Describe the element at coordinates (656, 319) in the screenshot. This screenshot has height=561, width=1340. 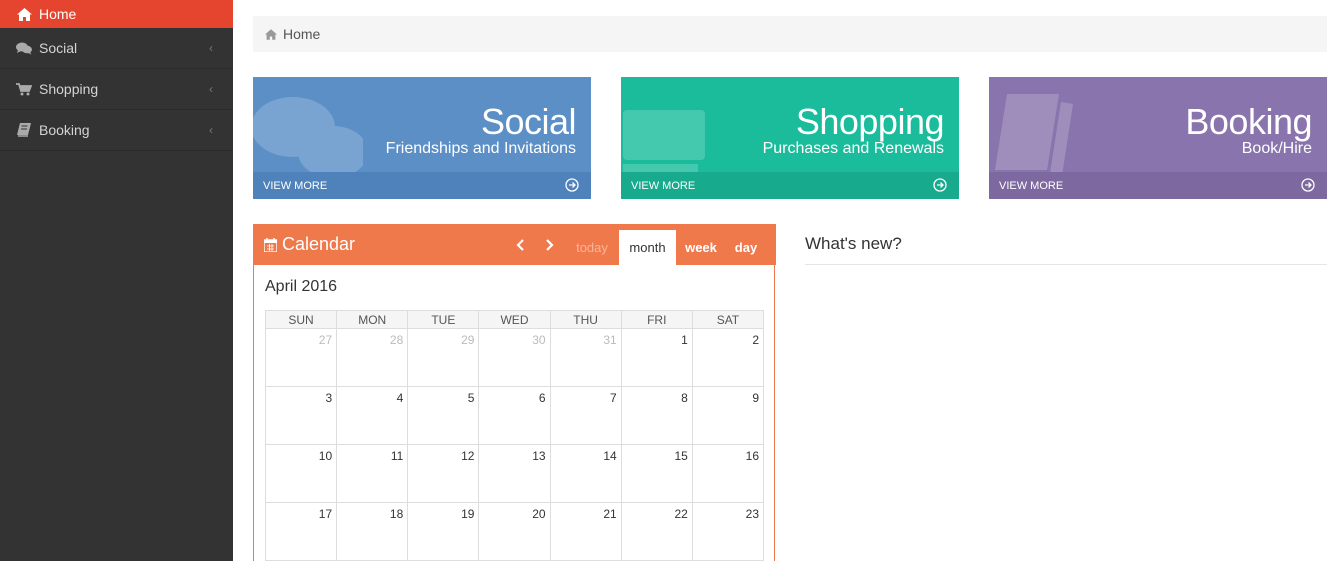
I see `weekday-header: FRI` at that location.